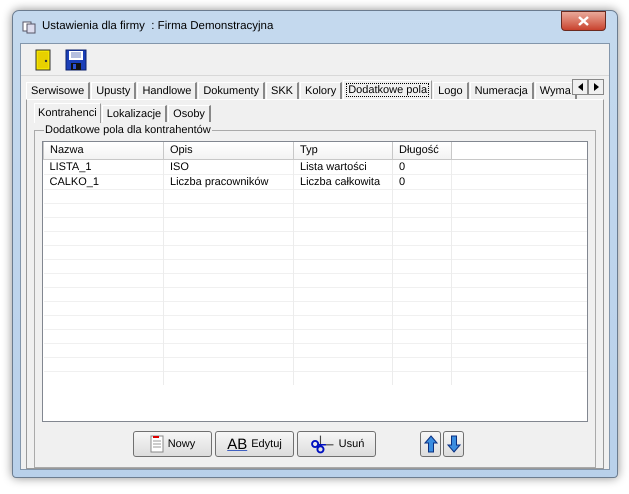 This screenshot has height=494, width=629. Describe the element at coordinates (254, 444) in the screenshot. I see `edit-button: AB Edytuj` at that location.